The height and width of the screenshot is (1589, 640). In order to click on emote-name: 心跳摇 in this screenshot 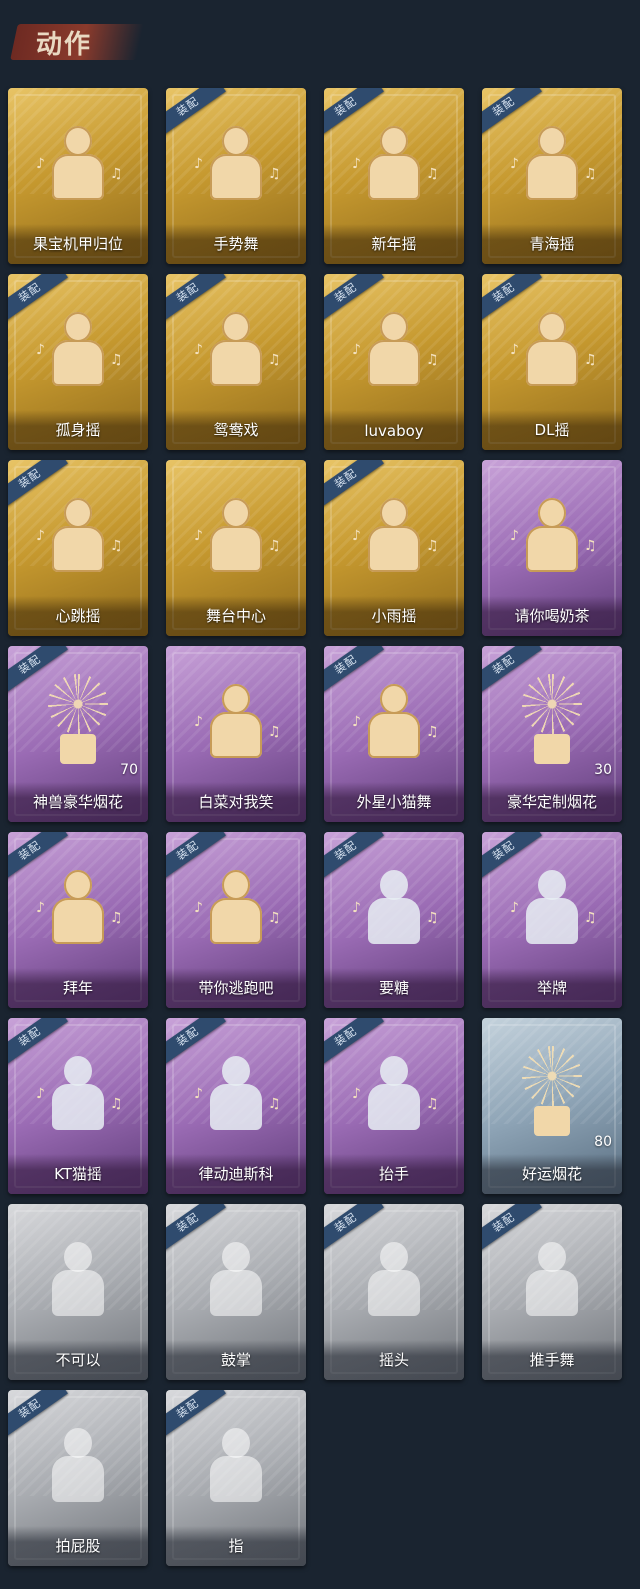, I will do `click(78, 616)`.